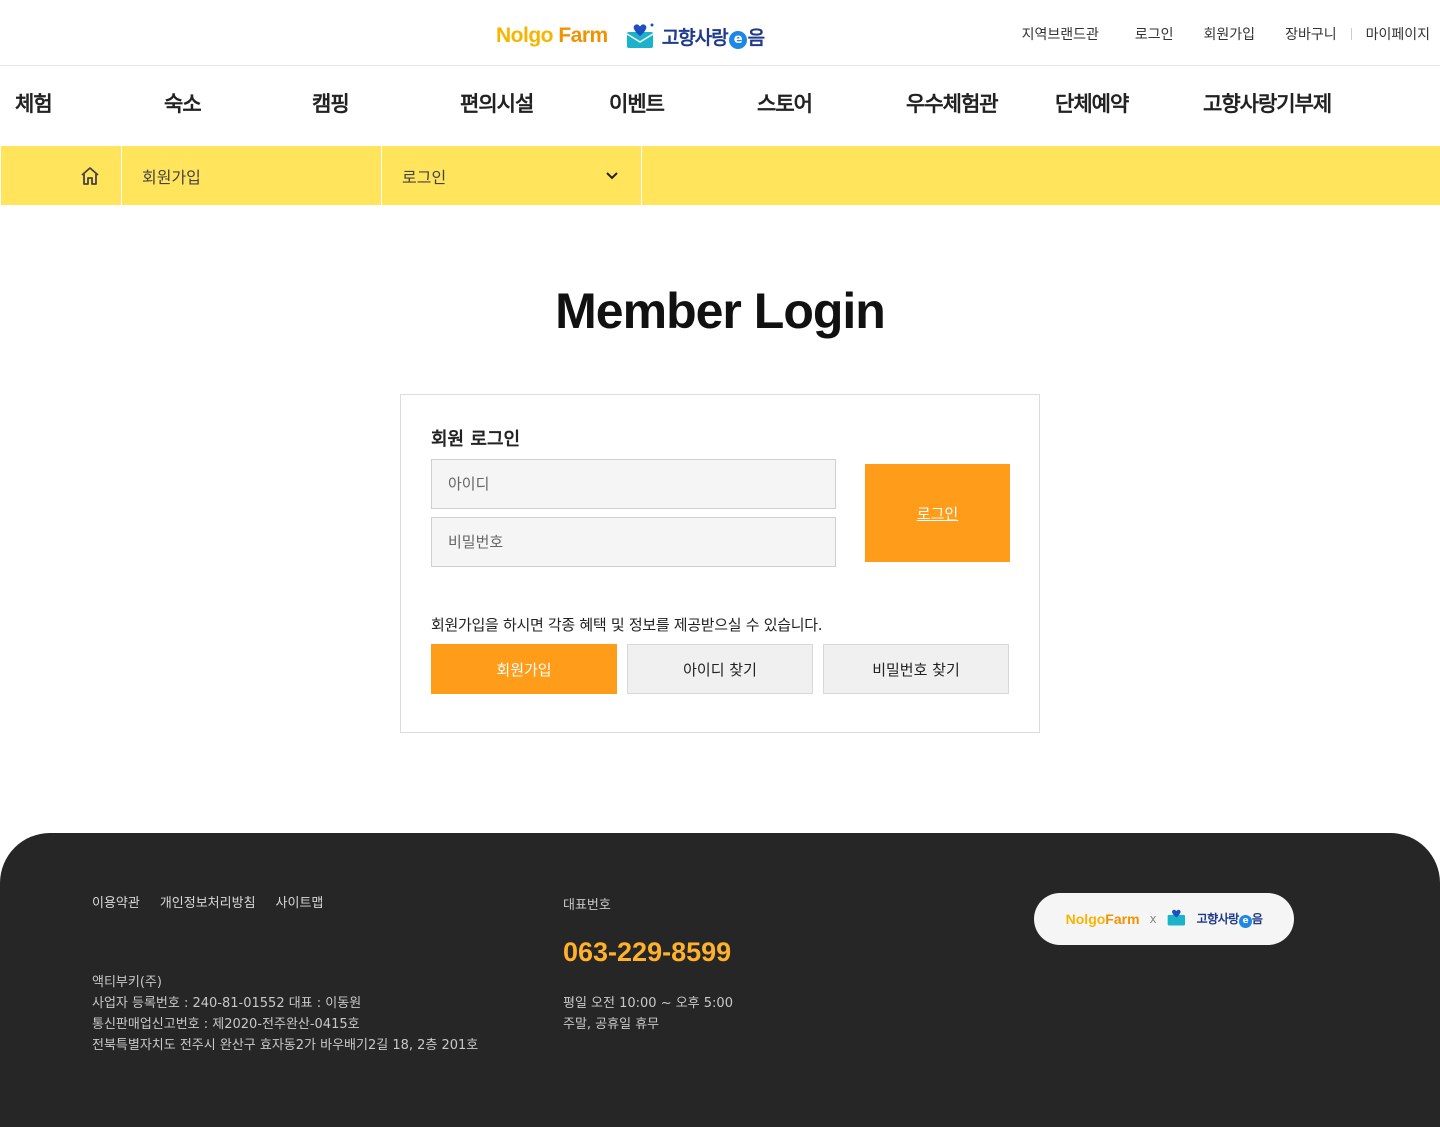 This screenshot has width=1440, height=1127. I want to click on password-input, so click(633, 542).